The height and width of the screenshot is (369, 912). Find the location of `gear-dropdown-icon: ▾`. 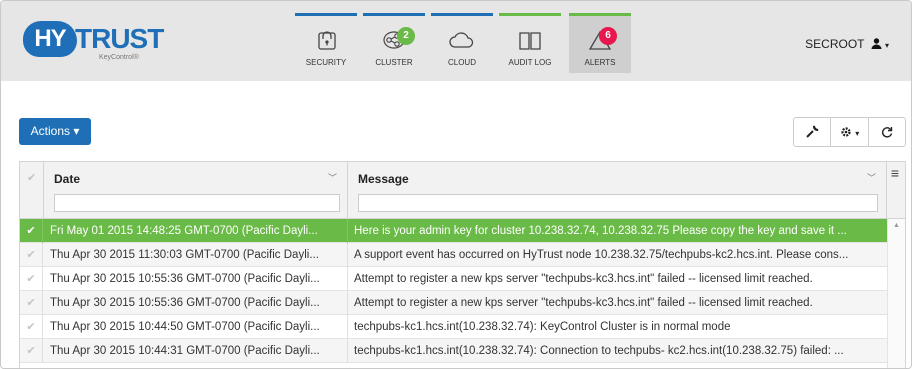

gear-dropdown-icon: ▾ is located at coordinates (850, 132).